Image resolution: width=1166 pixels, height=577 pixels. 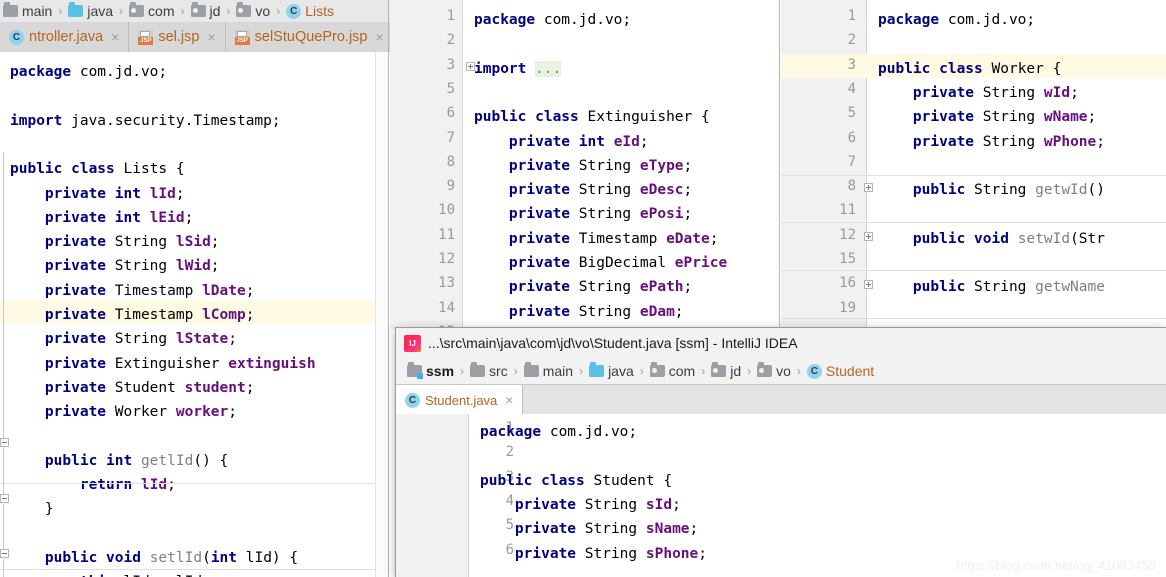 What do you see at coordinates (561, 142) in the screenshot?
I see `code-line: private int eId;` at bounding box center [561, 142].